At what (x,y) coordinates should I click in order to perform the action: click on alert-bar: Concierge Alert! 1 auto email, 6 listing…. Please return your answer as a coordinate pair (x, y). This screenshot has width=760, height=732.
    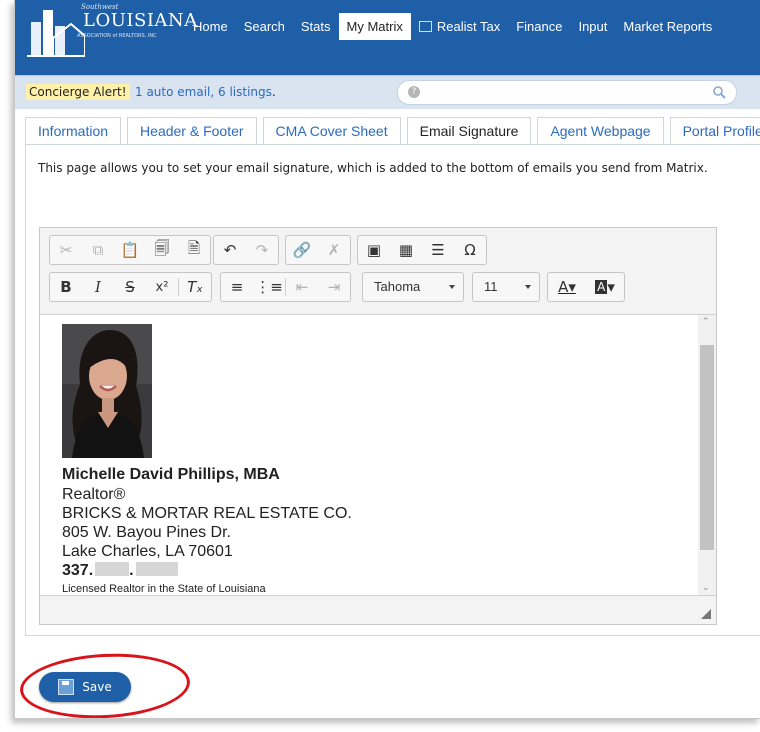
    Looking at the image, I should click on (387, 92).